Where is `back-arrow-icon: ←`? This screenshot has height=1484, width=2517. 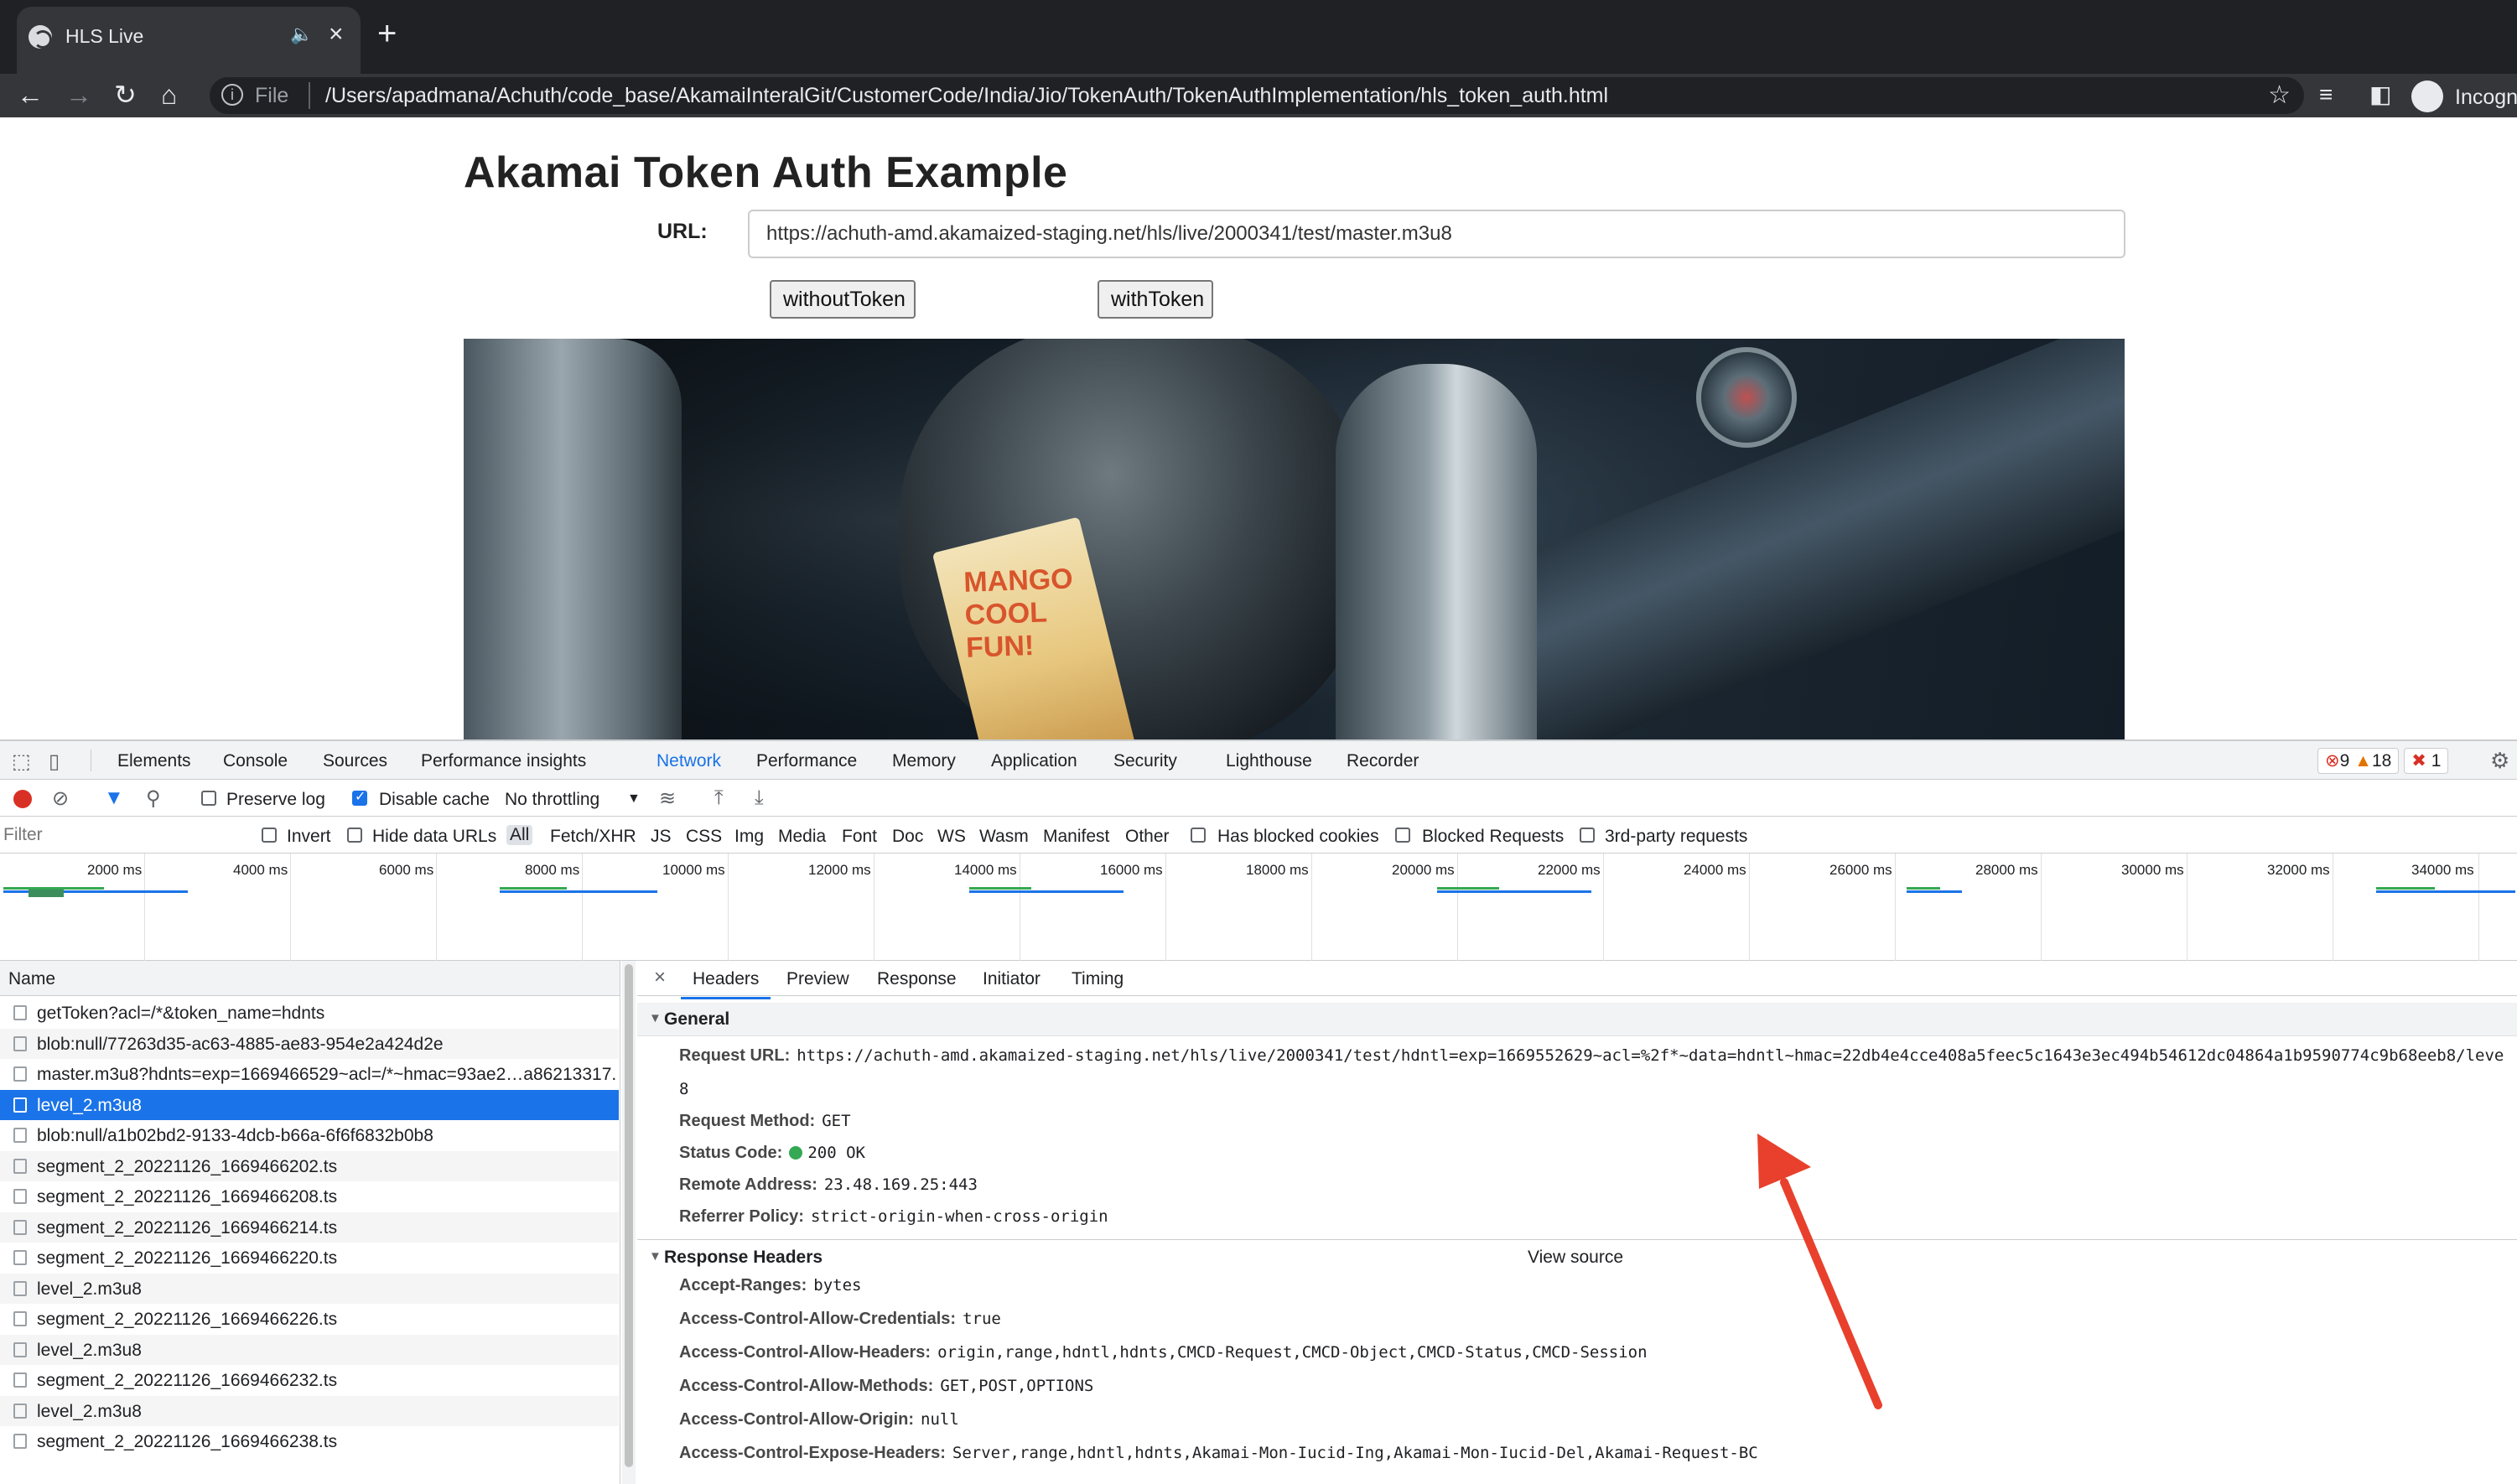
back-arrow-icon: ← is located at coordinates (30, 94).